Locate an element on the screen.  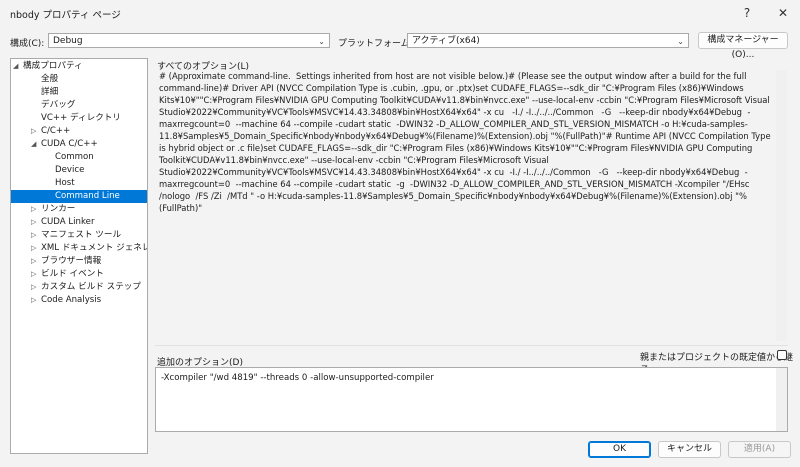
window-title: nbody プロパティ ページ is located at coordinates (65, 15).